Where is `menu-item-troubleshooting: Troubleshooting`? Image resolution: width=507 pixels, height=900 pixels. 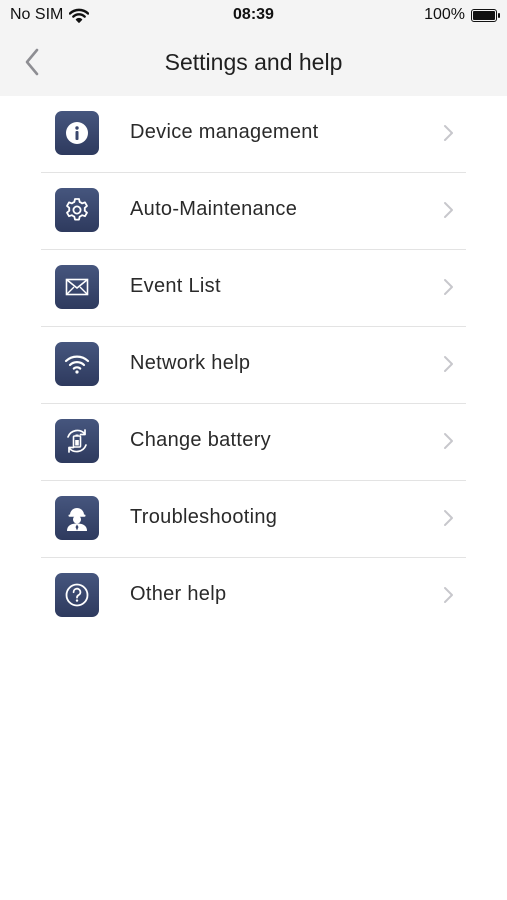 menu-item-troubleshooting: Troubleshooting is located at coordinates (253, 519).